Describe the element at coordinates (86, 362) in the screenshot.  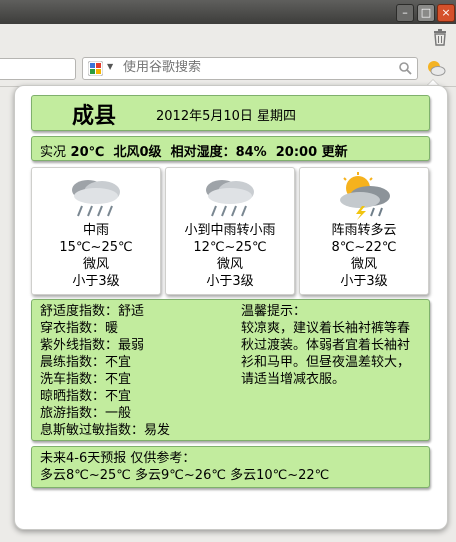
I see `index-morning-exercise: 晨练指数：不宜` at that location.